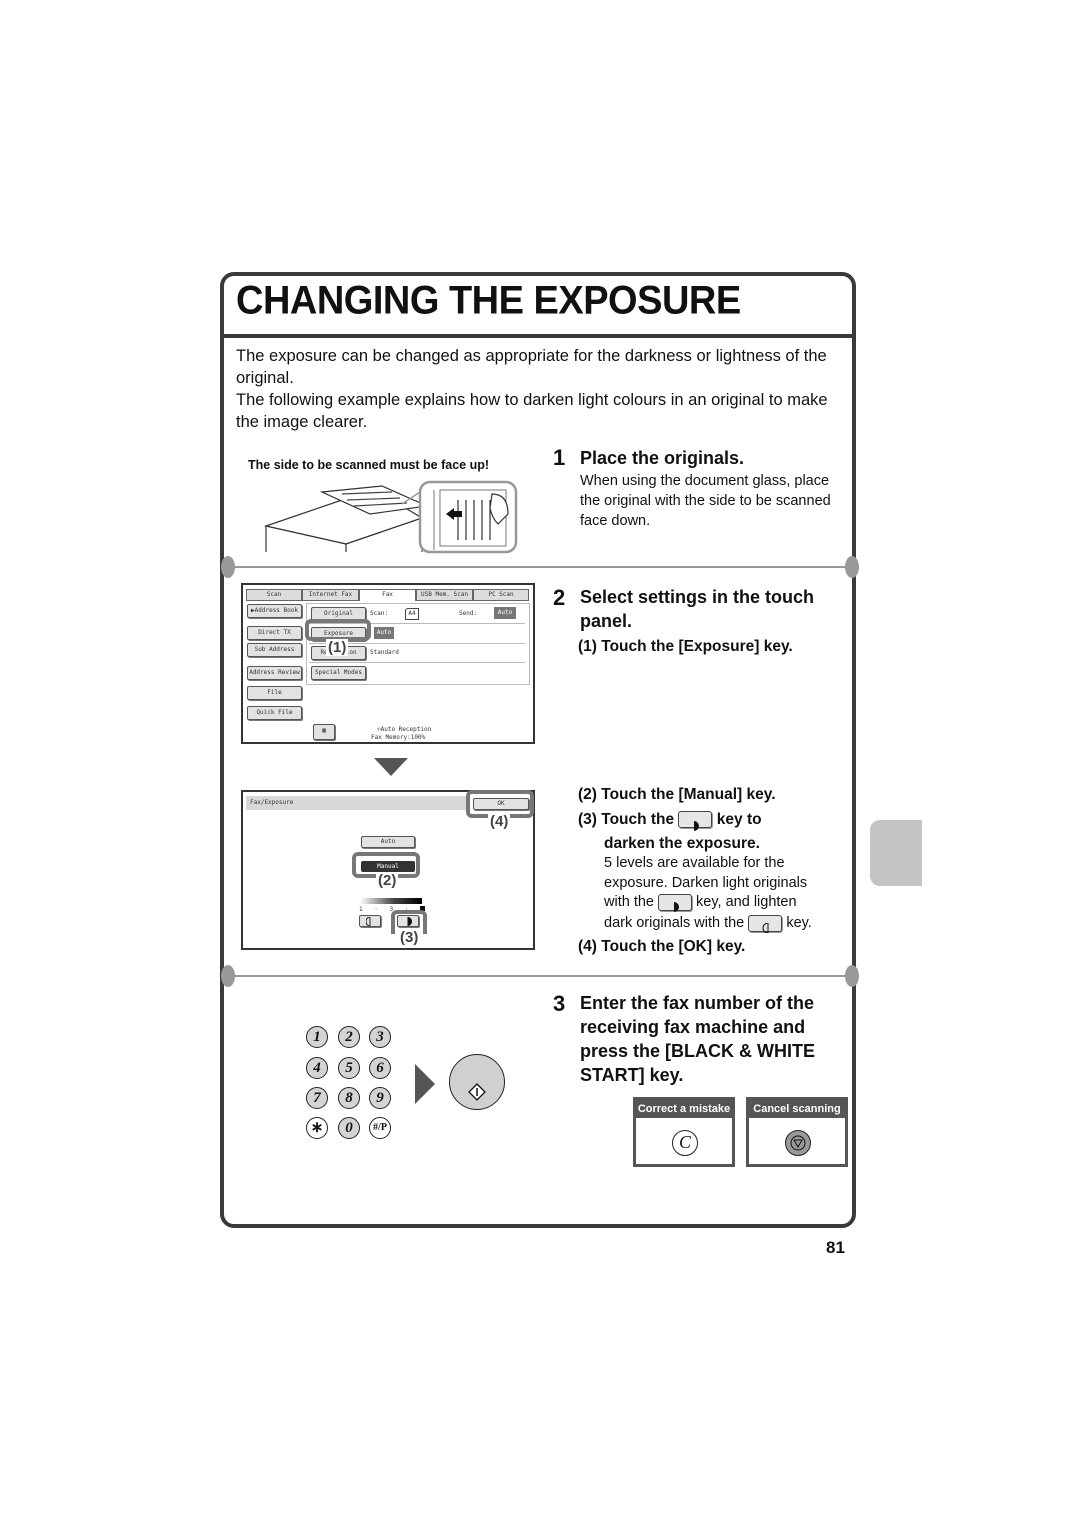  Describe the element at coordinates (499, 821) in the screenshot. I see `callout-4: (4)` at that location.